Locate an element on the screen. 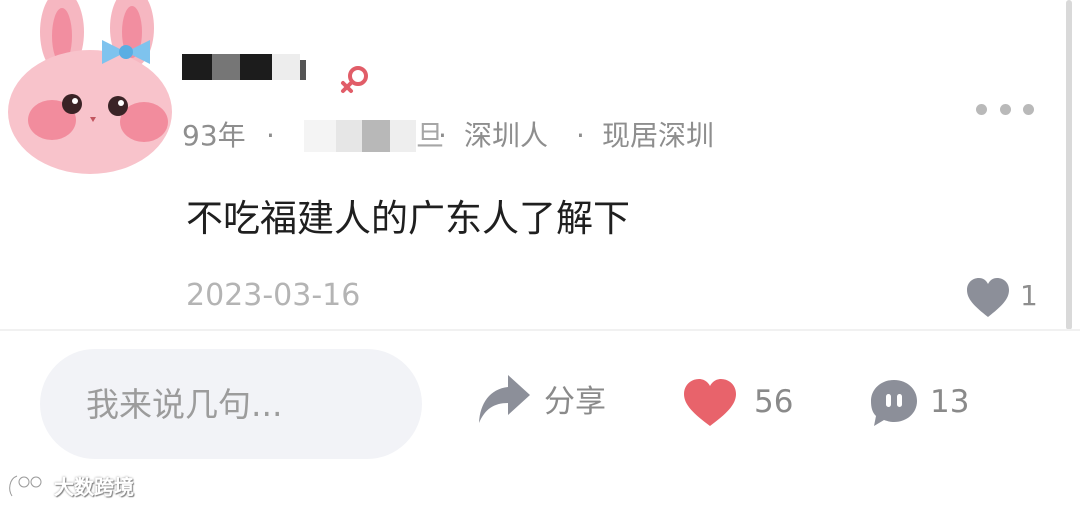  user-hometown: 深圳人 is located at coordinates (506, 135).